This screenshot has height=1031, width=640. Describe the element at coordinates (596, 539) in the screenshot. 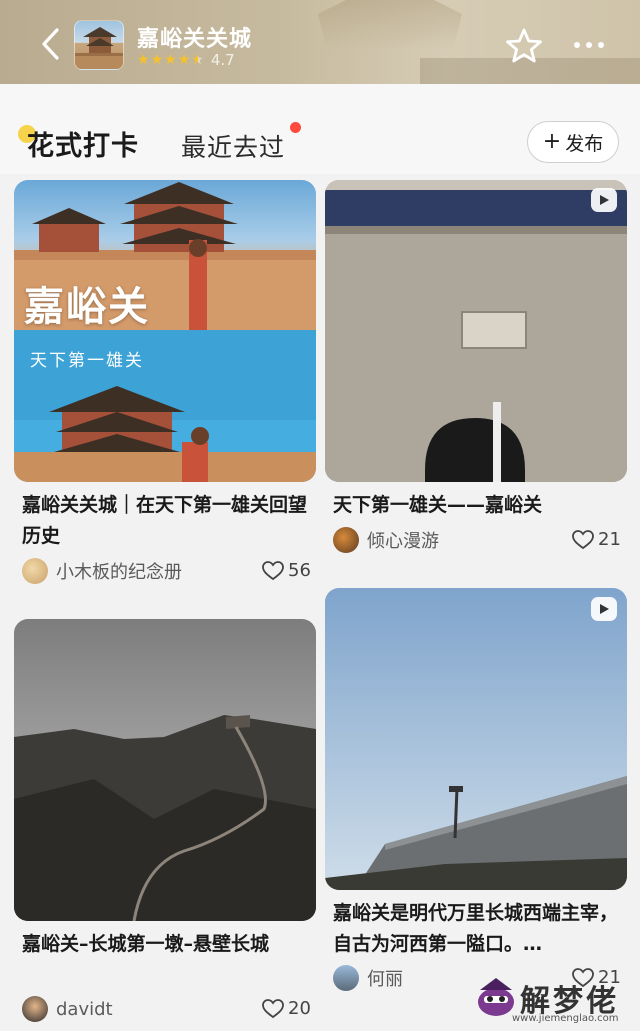

I see `like-button: 21` at that location.